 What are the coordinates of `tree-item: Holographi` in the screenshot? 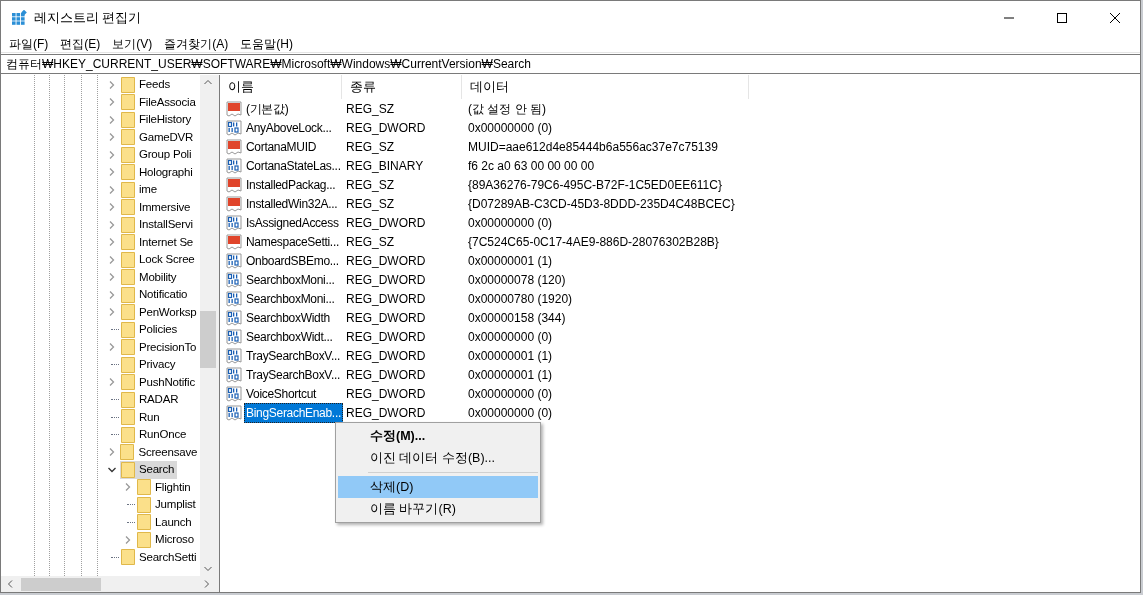 It's located at (158, 172).